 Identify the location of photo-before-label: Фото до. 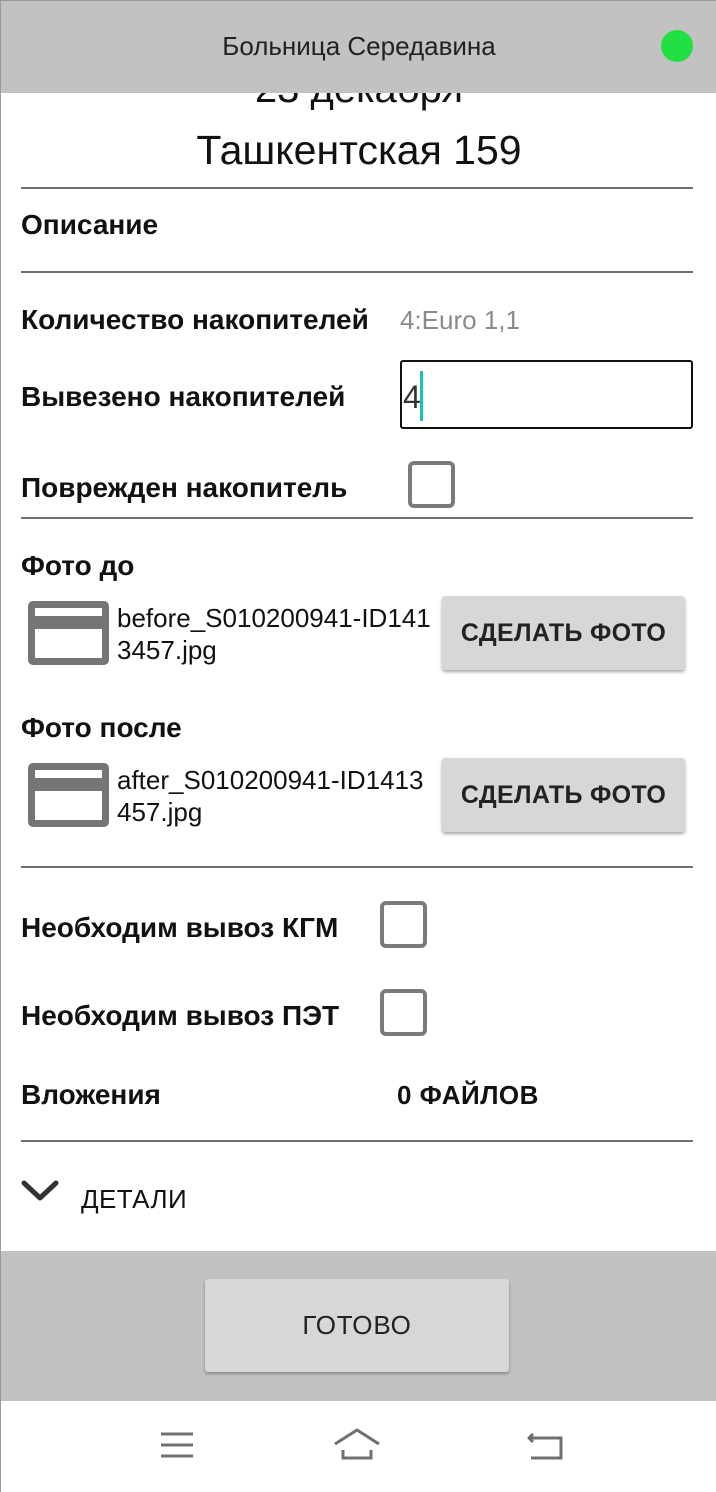
(78, 565).